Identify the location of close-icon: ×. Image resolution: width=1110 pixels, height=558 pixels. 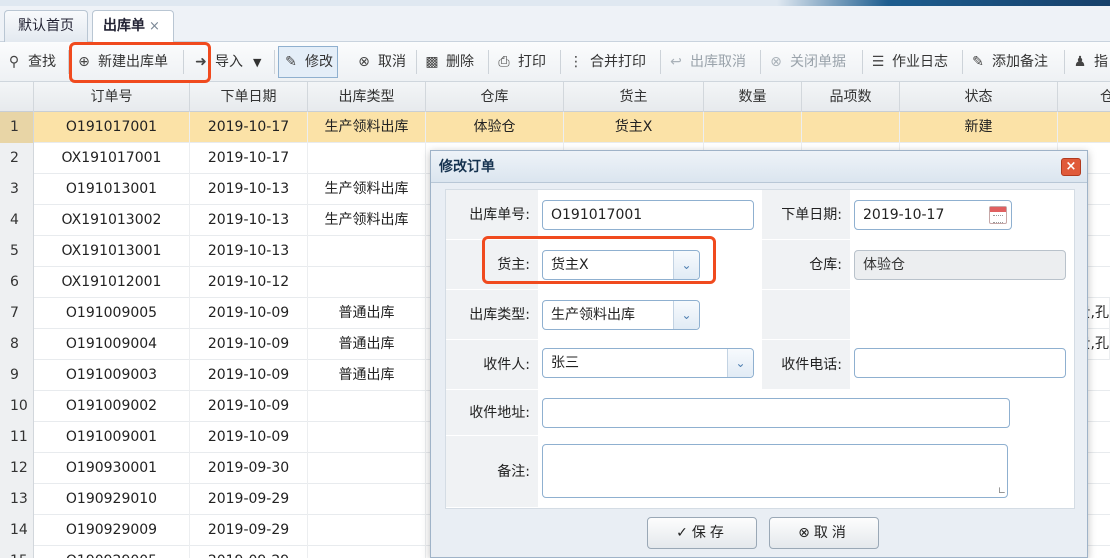
(154, 26).